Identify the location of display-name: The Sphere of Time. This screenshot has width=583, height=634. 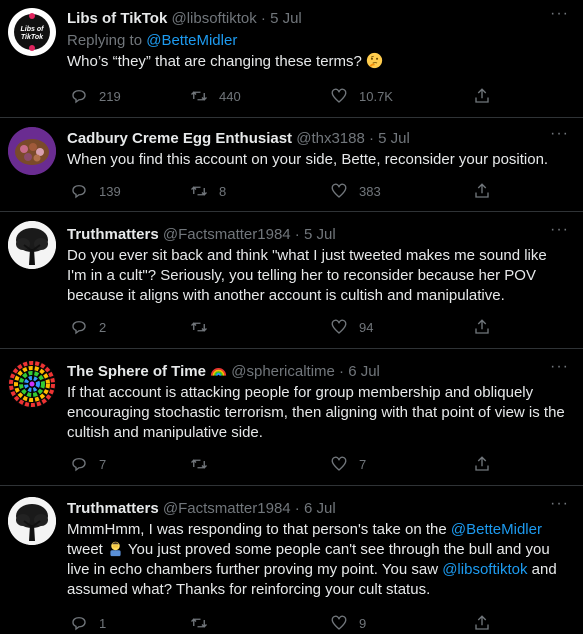
(136, 371).